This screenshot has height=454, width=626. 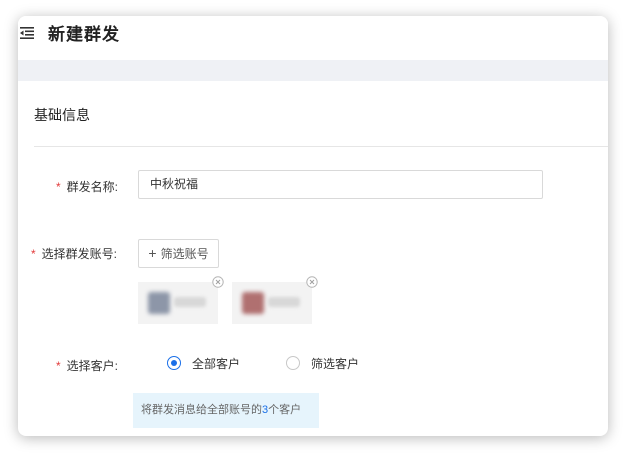 What do you see at coordinates (92, 187) in the screenshot?
I see `broadcast-name-label-text: 群发名称:` at bounding box center [92, 187].